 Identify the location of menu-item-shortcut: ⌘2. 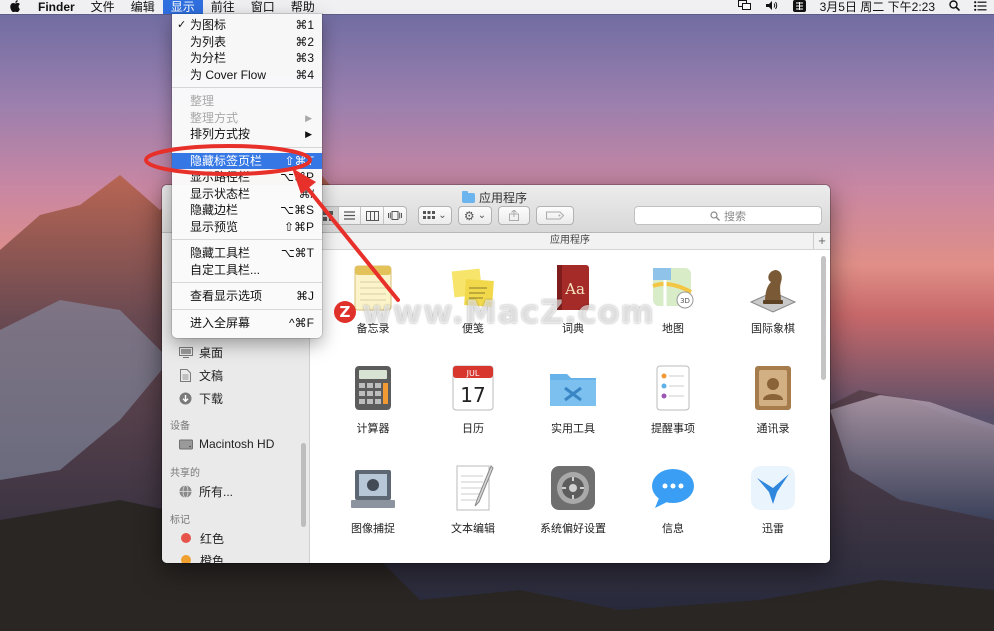
(304, 41).